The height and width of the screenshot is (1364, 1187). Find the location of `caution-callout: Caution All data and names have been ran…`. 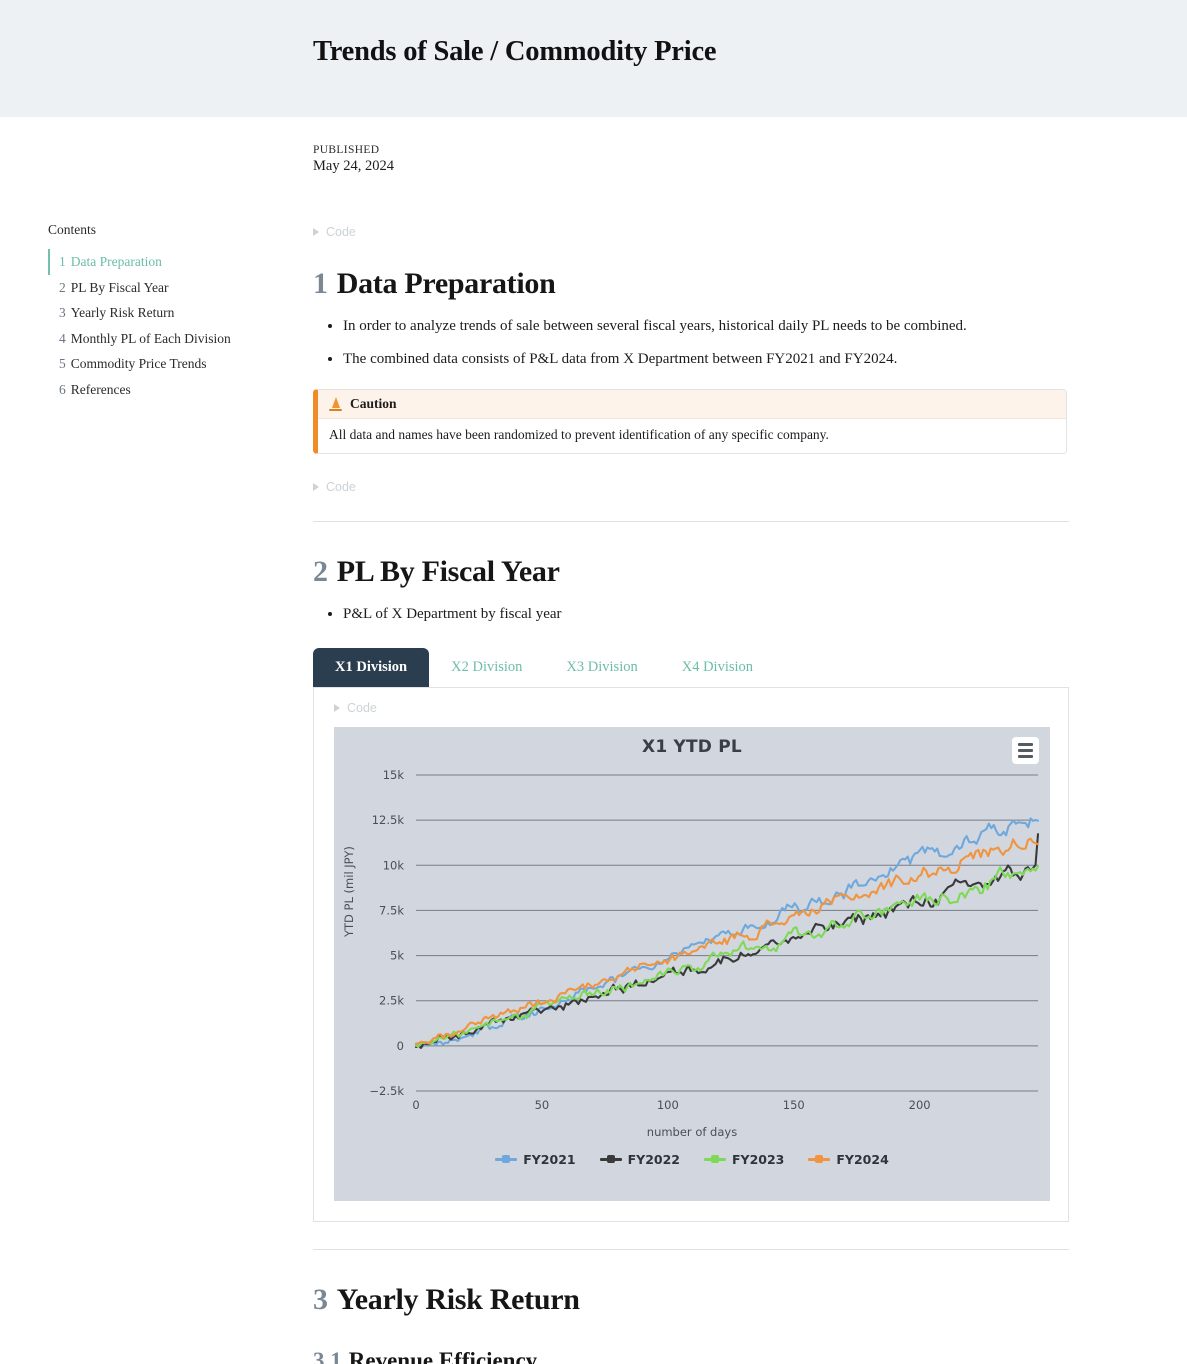

caution-callout: Caution All data and names have been ran… is located at coordinates (690, 421).